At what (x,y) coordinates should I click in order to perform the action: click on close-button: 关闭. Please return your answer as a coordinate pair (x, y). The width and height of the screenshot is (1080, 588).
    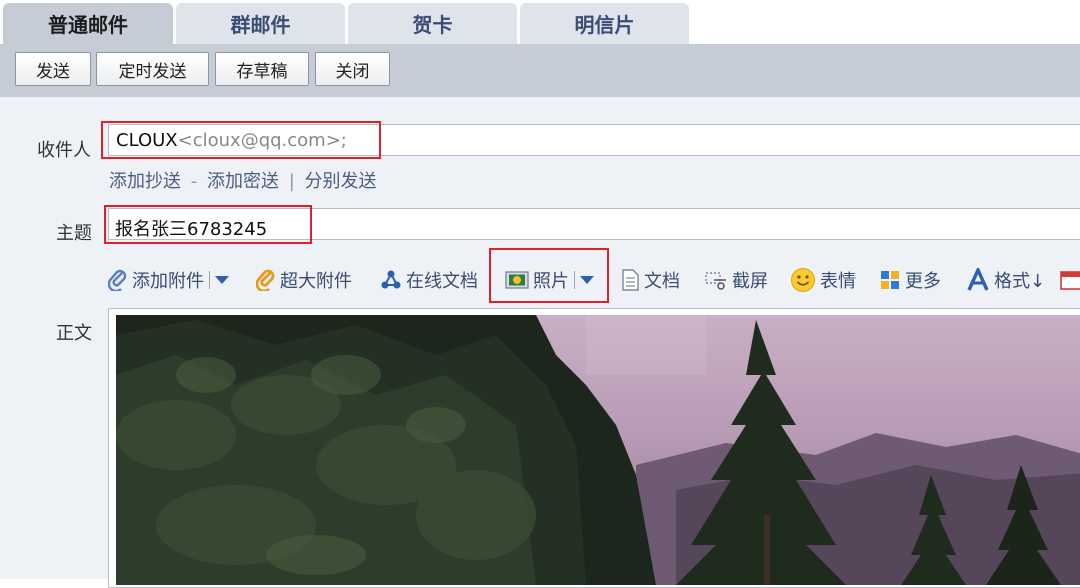
    Looking at the image, I should click on (352, 69).